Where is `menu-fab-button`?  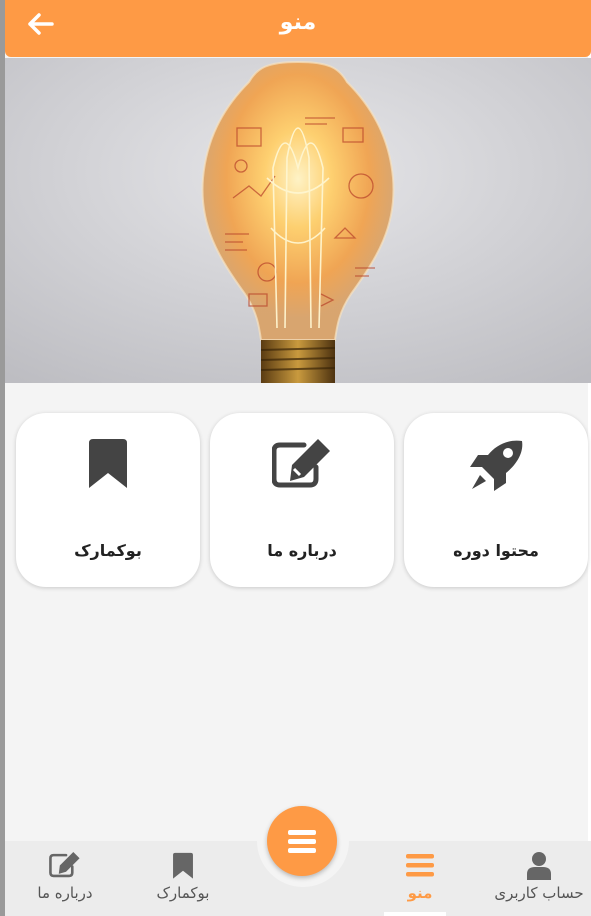
menu-fab-button is located at coordinates (302, 841).